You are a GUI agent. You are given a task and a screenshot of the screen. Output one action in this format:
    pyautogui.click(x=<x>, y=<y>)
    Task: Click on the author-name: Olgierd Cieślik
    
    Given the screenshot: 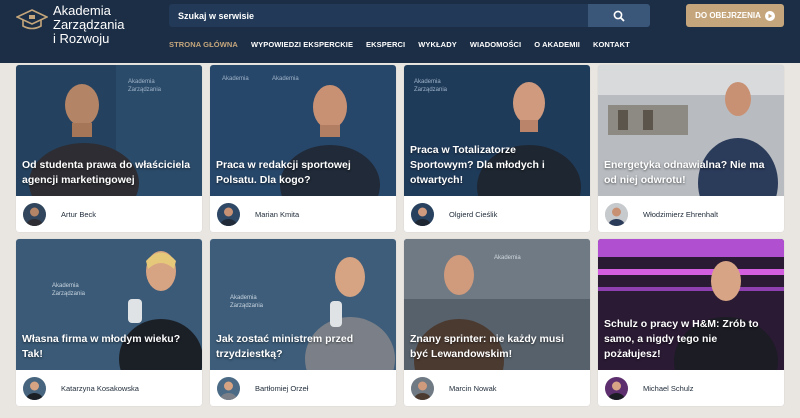 What is the action you would take?
    pyautogui.click(x=473, y=214)
    